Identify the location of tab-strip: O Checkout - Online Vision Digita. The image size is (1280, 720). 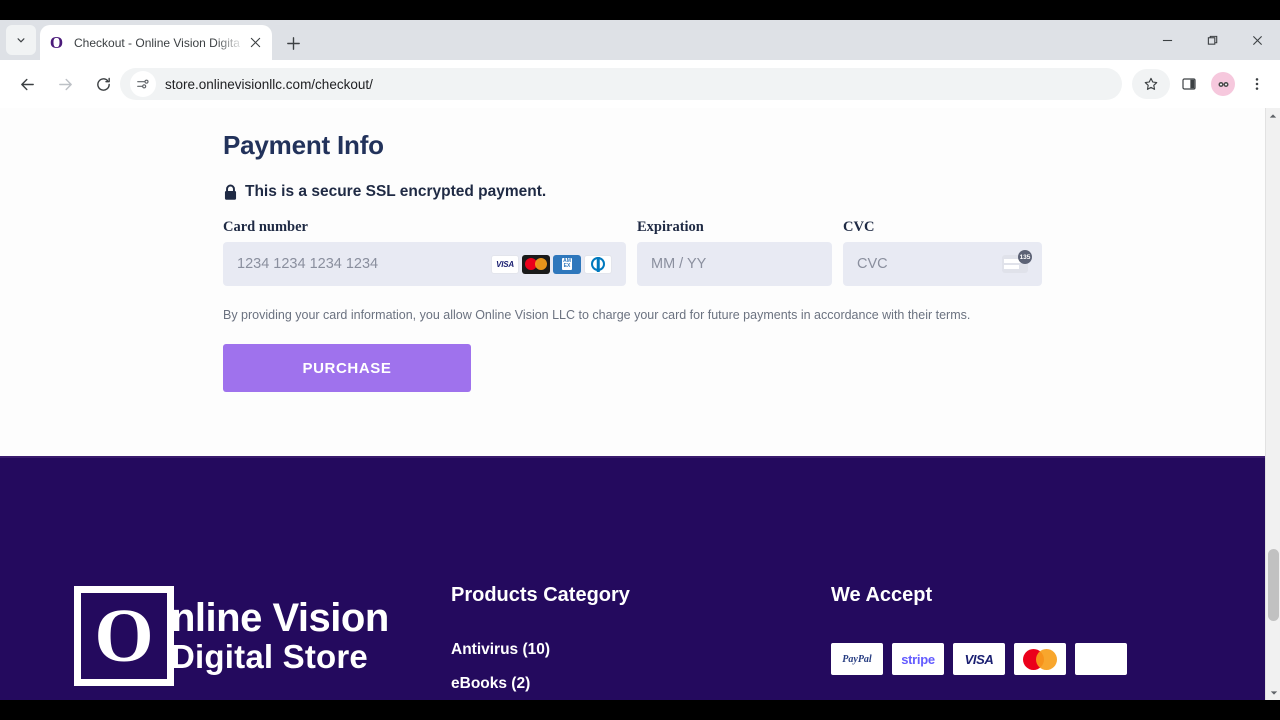
(640, 40).